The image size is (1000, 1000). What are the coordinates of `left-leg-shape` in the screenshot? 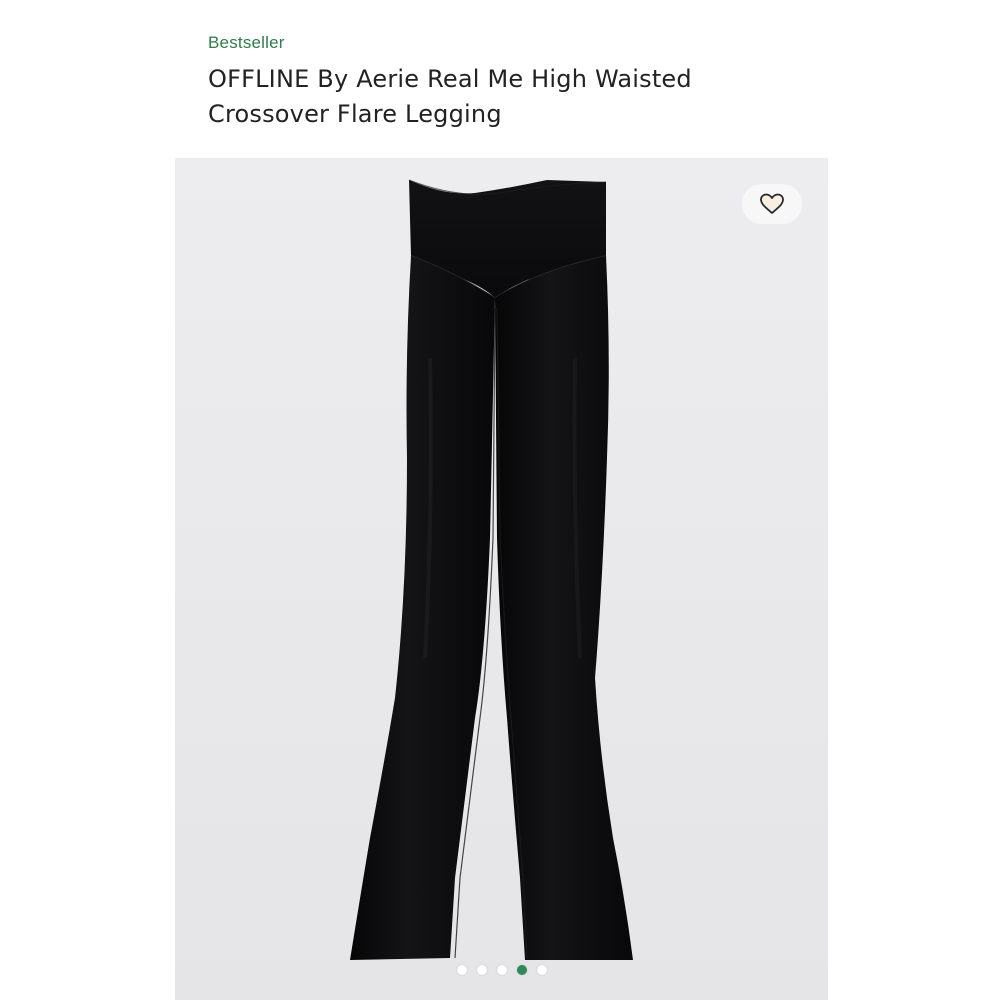 It's located at (422, 608).